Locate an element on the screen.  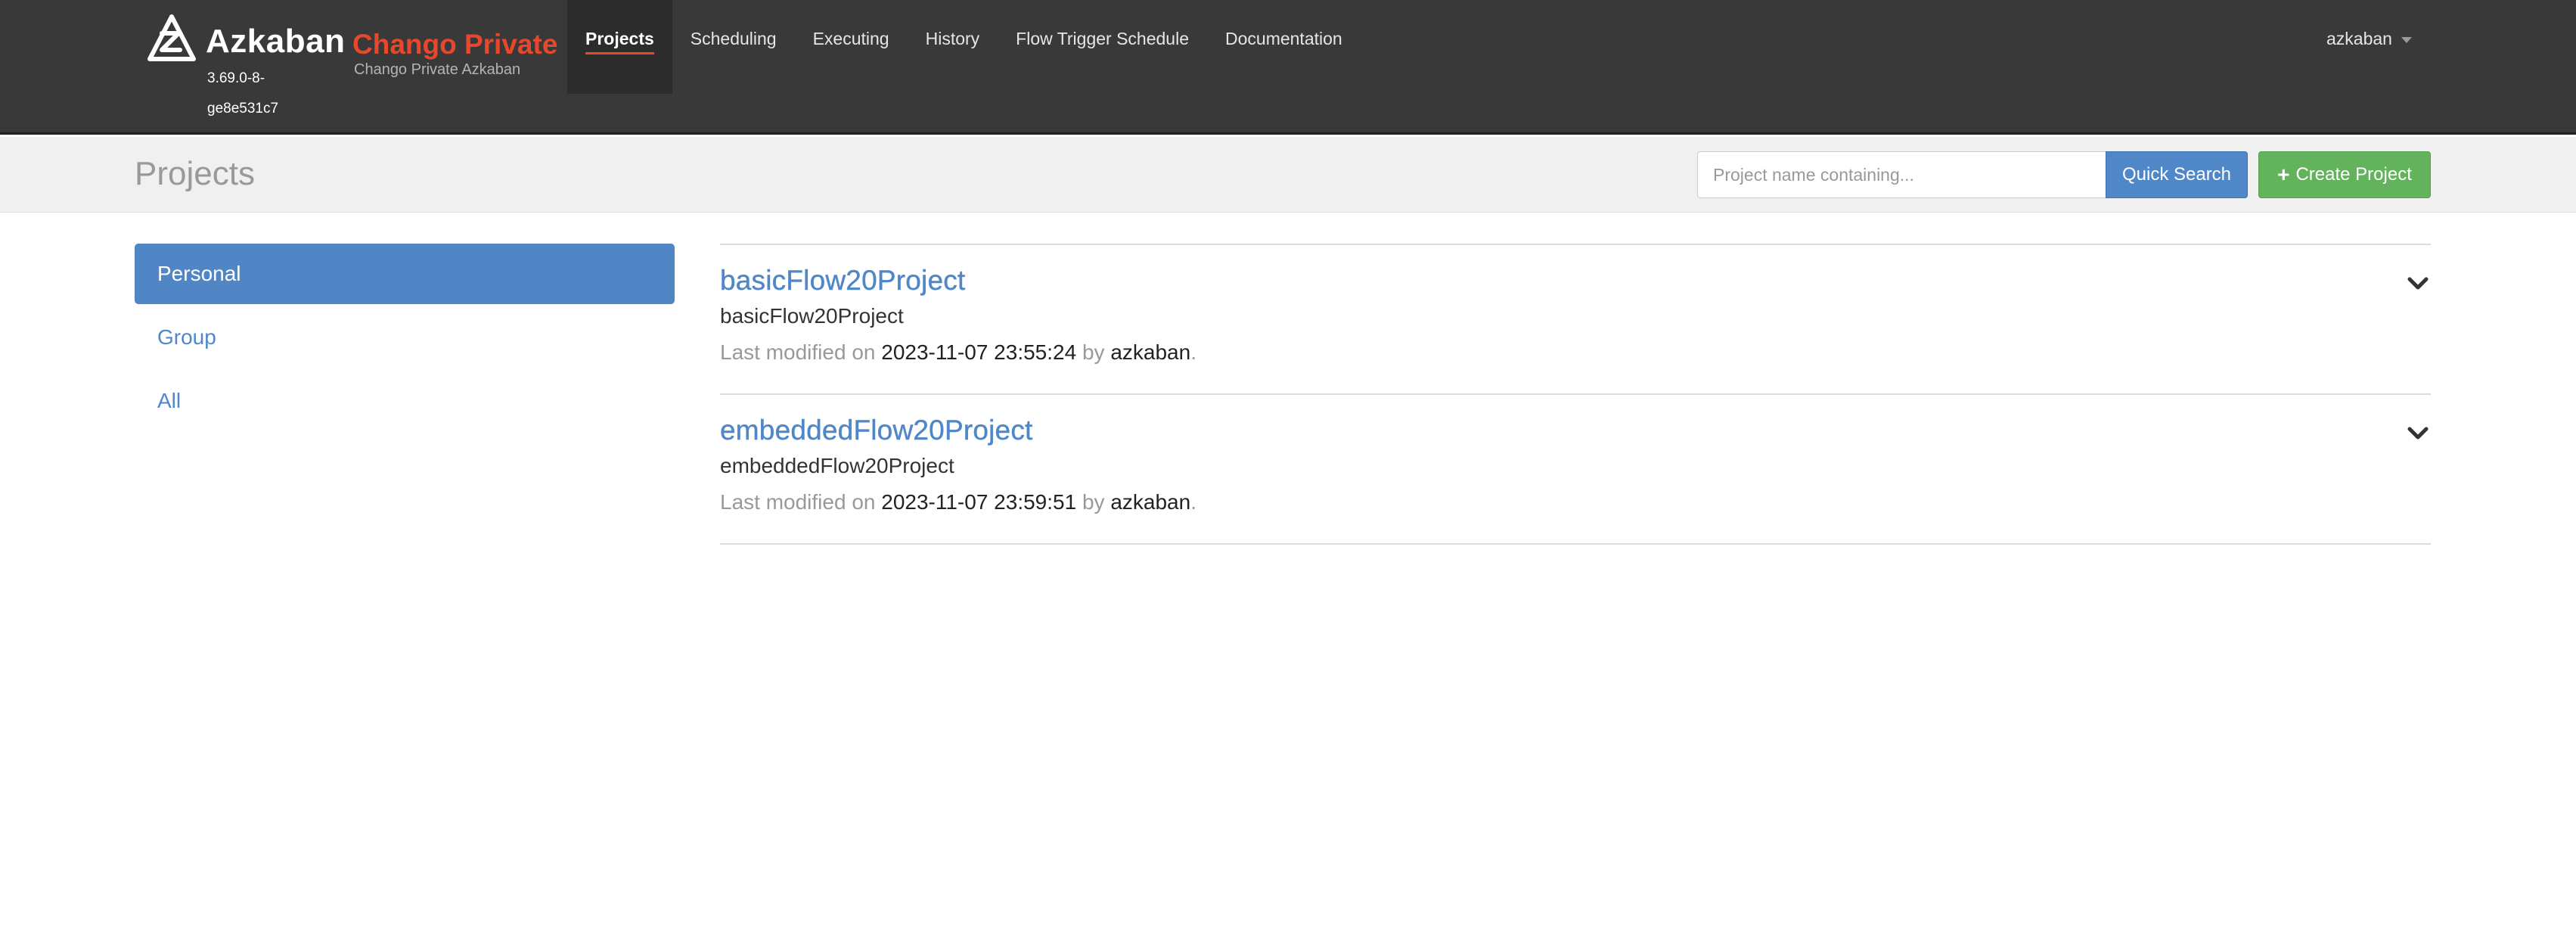
azkaban-logo-icon is located at coordinates (171, 37).